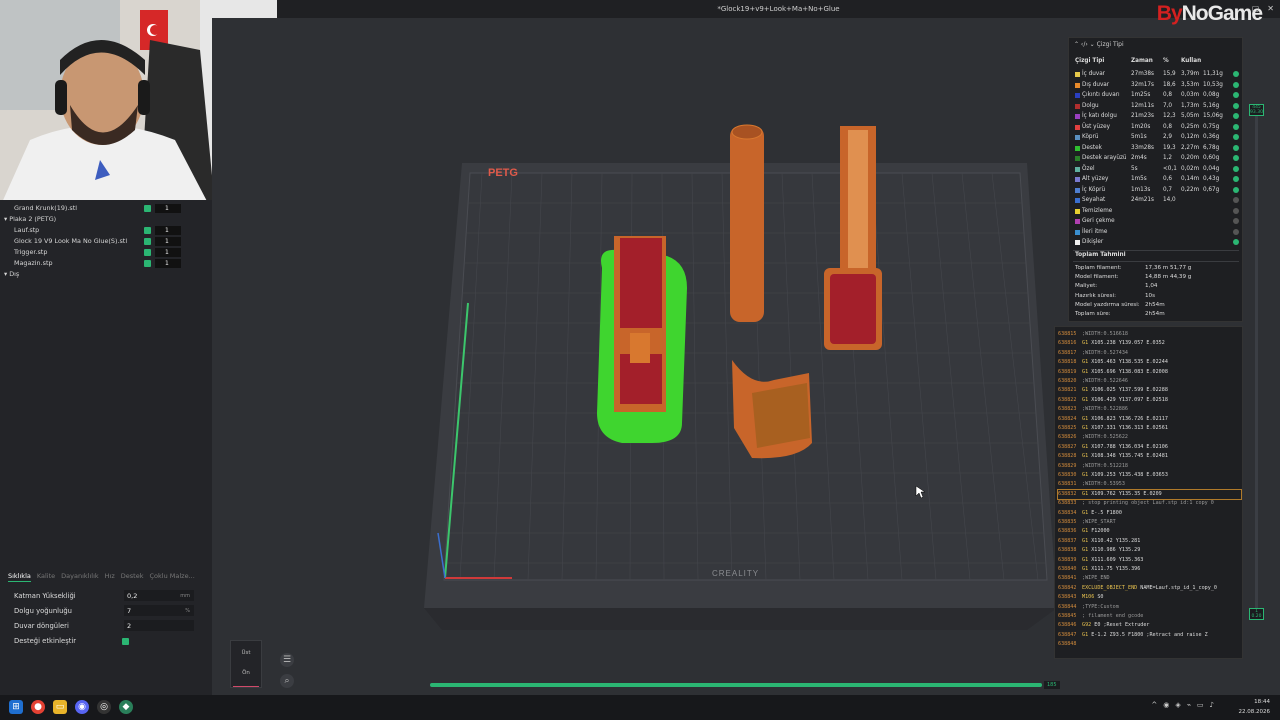 The image size is (1280, 720). I want to click on gcode-line: 638836 G1 F12000, so click(1149, 531).